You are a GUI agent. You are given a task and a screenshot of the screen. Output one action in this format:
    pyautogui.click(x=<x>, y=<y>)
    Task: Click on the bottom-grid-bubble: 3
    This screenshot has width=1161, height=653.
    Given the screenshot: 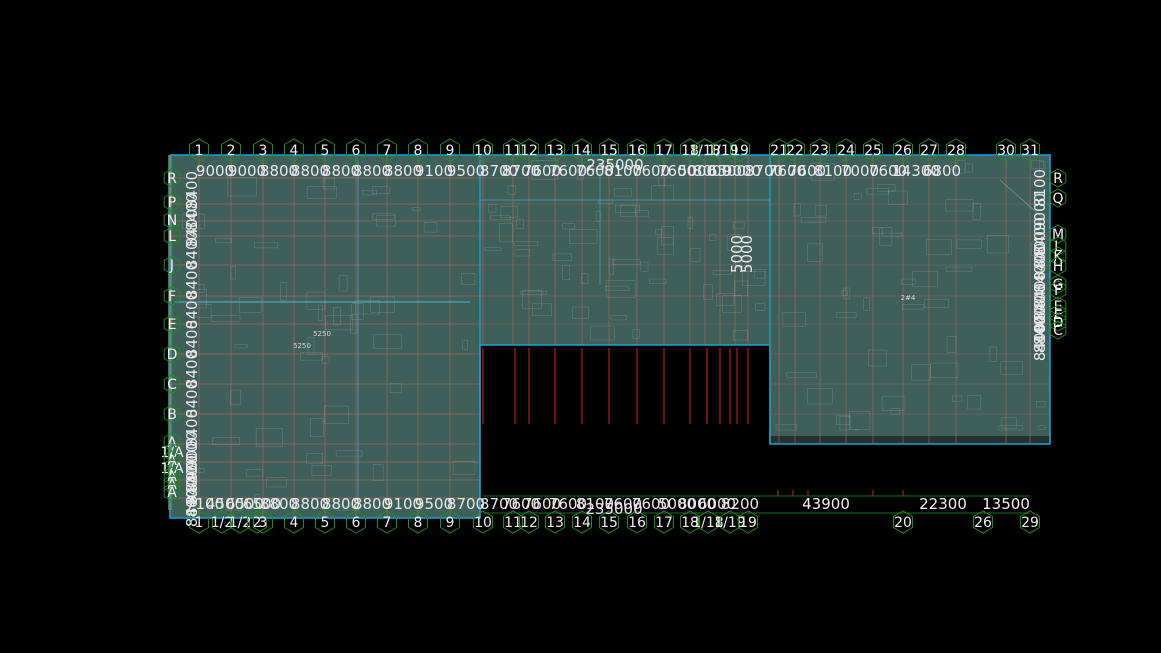 What is the action you would take?
    pyautogui.click(x=263, y=523)
    